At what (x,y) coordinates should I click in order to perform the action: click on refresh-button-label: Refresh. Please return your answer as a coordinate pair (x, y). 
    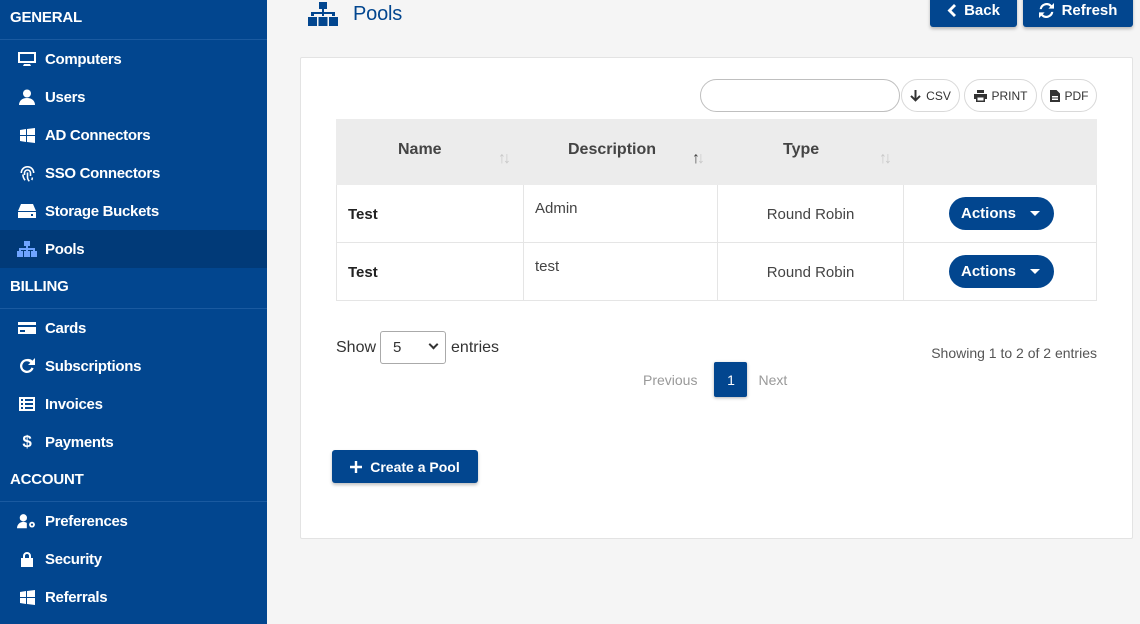
    Looking at the image, I should click on (1089, 10).